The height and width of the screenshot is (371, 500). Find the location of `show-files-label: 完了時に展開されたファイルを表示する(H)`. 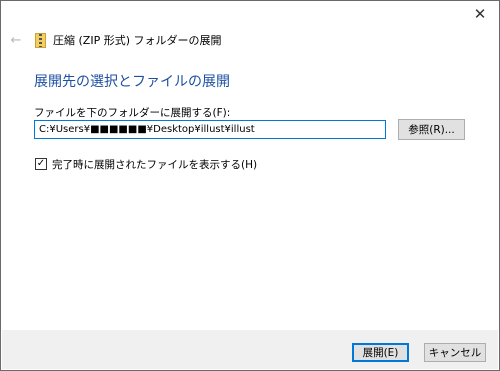

show-files-label: 完了時に展開されたファイルを表示する(H) is located at coordinates (154, 164).